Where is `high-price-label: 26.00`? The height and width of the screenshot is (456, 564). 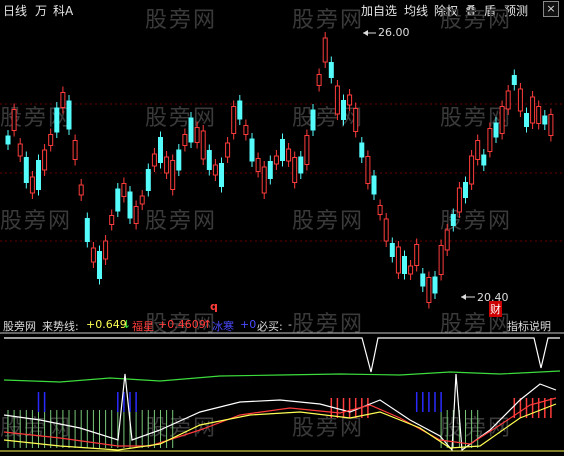 high-price-label: 26.00 is located at coordinates (394, 32).